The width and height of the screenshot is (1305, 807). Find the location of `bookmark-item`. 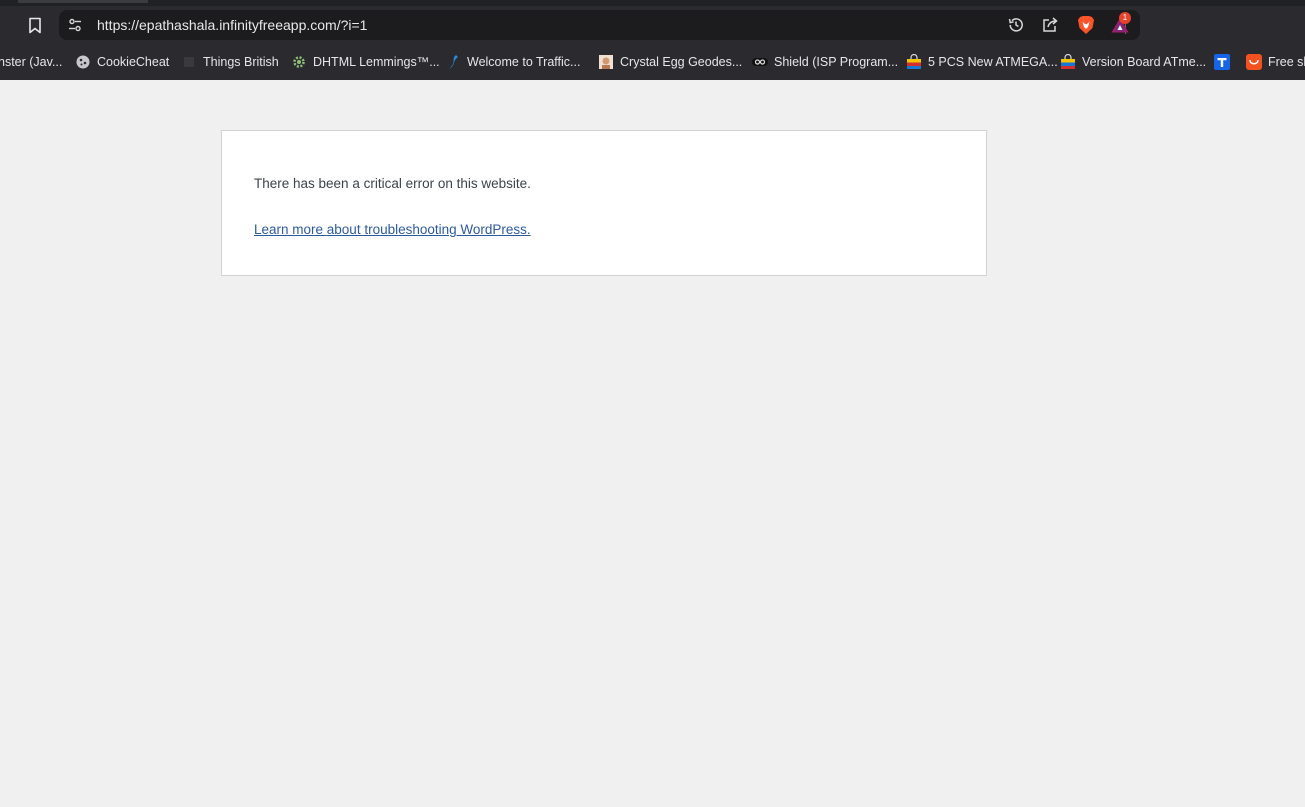

bookmark-item is located at coordinates (1225, 62).